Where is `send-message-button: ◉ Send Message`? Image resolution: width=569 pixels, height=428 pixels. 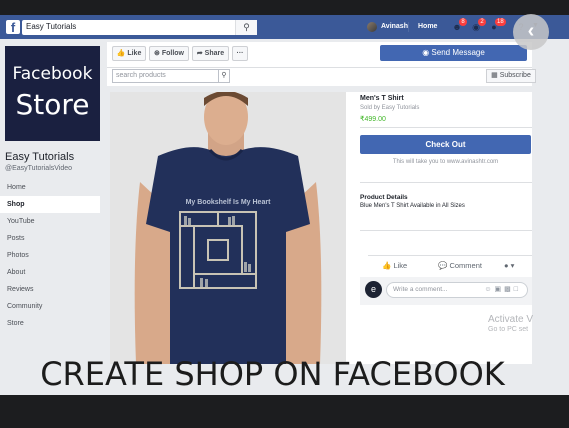 send-message-button: ◉ Send Message is located at coordinates (453, 53).